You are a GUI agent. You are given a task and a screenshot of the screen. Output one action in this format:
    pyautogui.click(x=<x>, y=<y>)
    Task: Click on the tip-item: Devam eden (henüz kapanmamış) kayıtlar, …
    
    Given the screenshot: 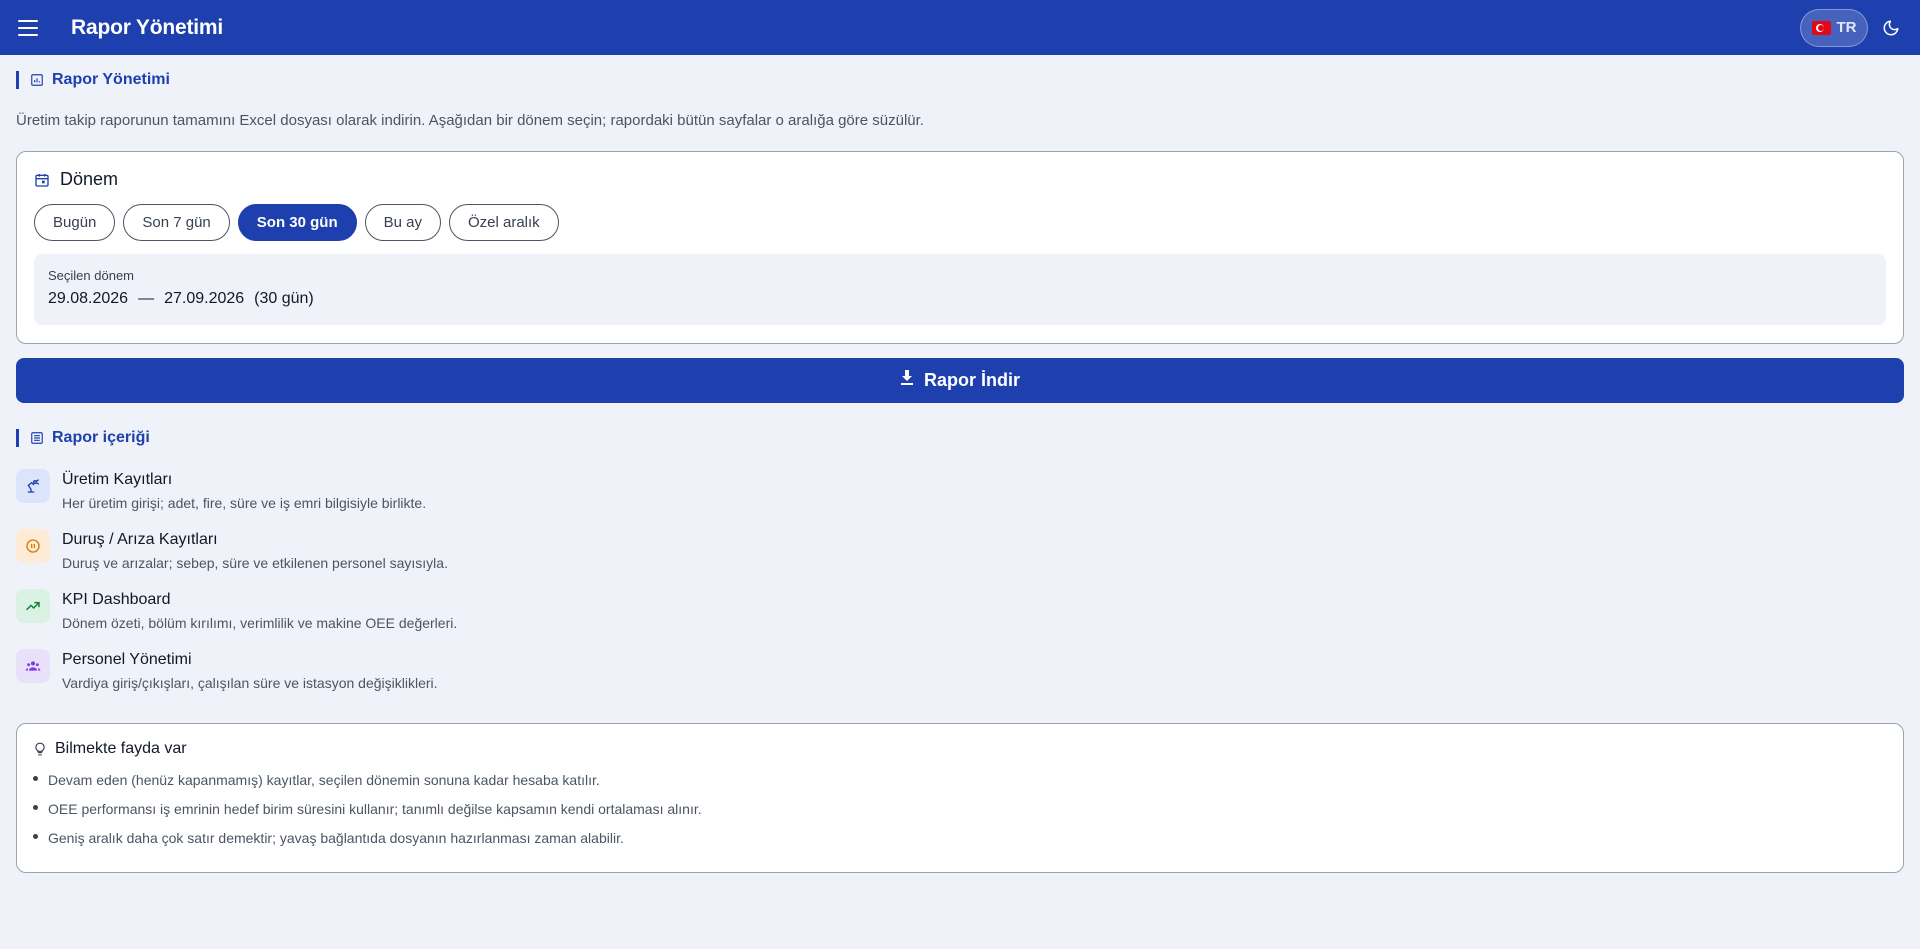 What is the action you would take?
    pyautogui.click(x=960, y=786)
    